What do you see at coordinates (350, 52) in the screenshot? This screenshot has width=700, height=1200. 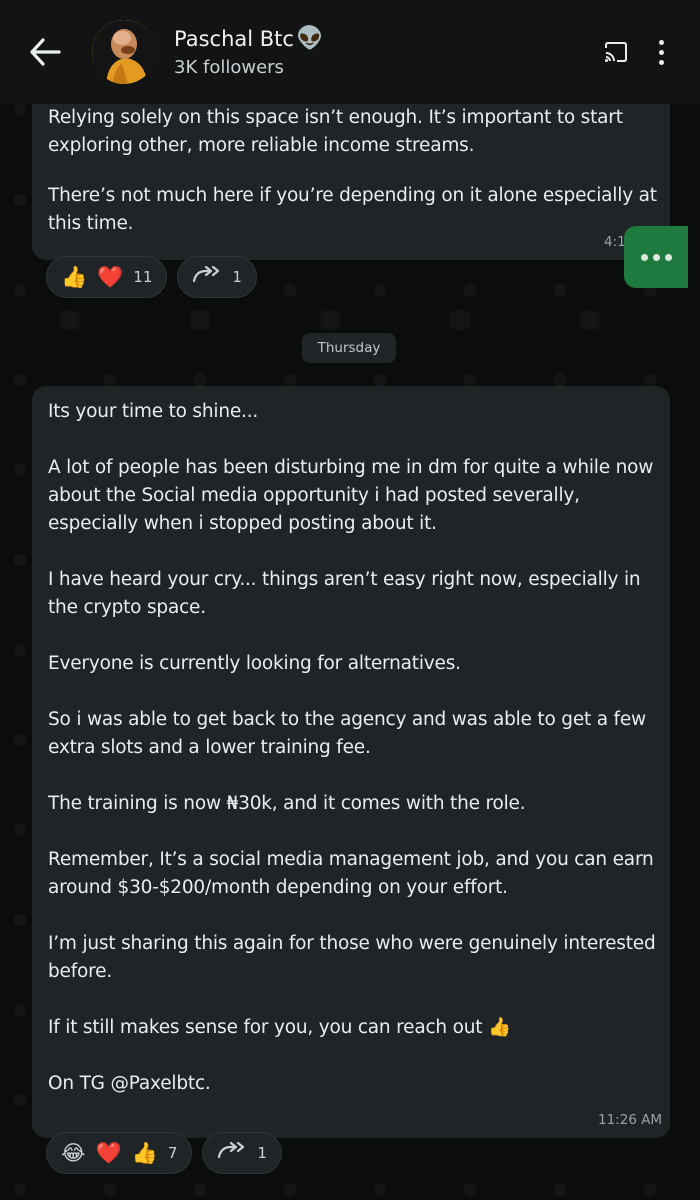 I see `channel-header: Paschal Btc 👽 3K followers` at bounding box center [350, 52].